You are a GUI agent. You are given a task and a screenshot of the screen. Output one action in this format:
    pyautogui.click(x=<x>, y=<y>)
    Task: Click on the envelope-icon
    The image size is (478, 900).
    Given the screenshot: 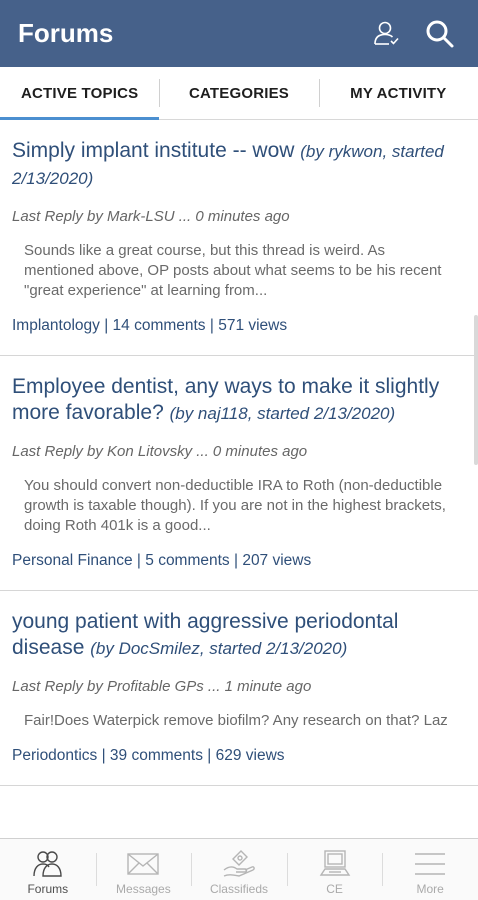 What is the action you would take?
    pyautogui.click(x=143, y=864)
    